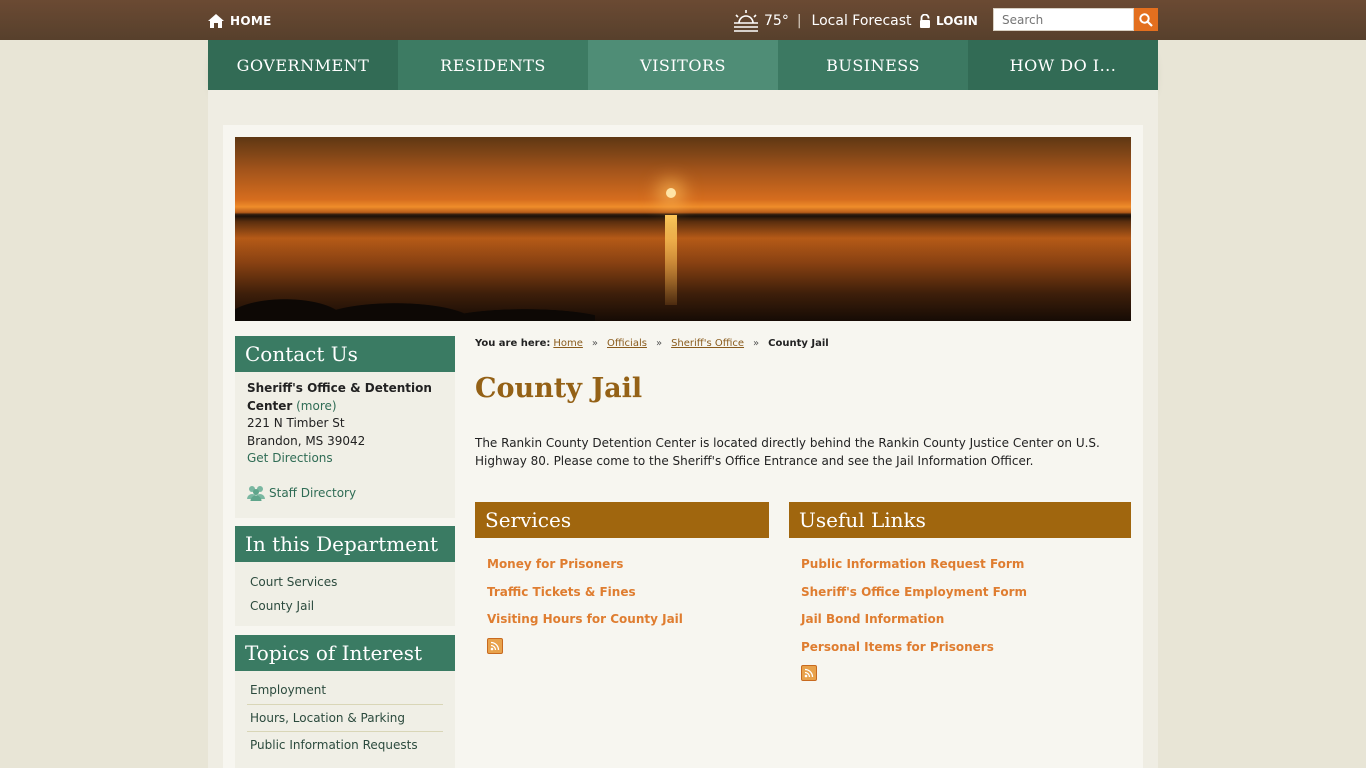 This screenshot has width=1366, height=768. What do you see at coordinates (798, 343) in the screenshot?
I see `breadcrumb-current: County Jail` at bounding box center [798, 343].